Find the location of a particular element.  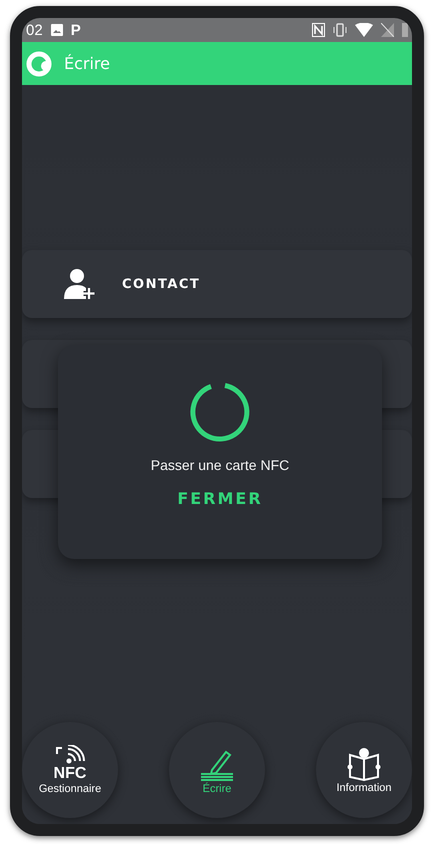

nav-button: Information is located at coordinates (364, 770).